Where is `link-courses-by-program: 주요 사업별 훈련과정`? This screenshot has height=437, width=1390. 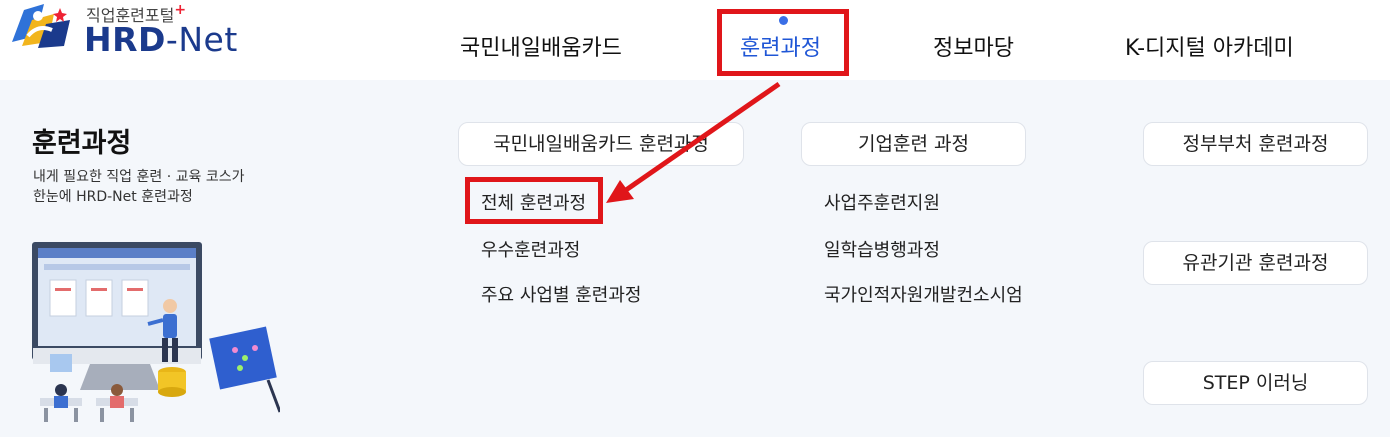
link-courses-by-program: 주요 사업별 훈련과정 is located at coordinates (561, 294).